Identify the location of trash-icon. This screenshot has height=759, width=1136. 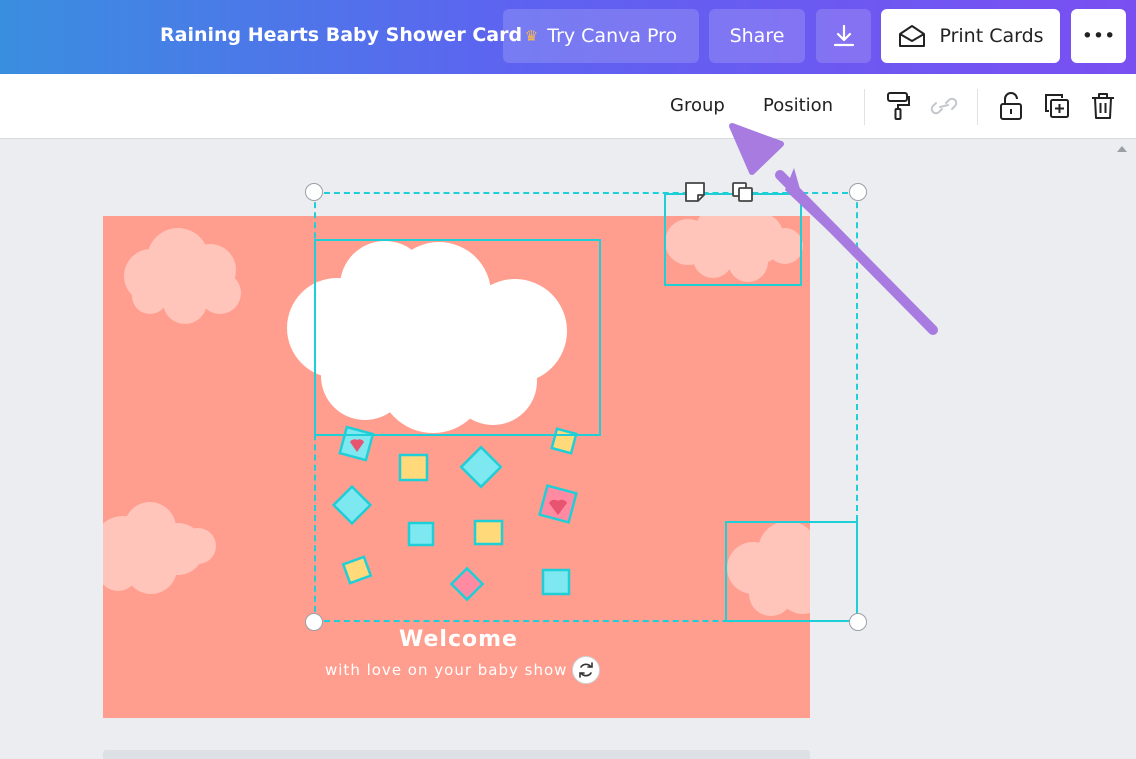
(1103, 106).